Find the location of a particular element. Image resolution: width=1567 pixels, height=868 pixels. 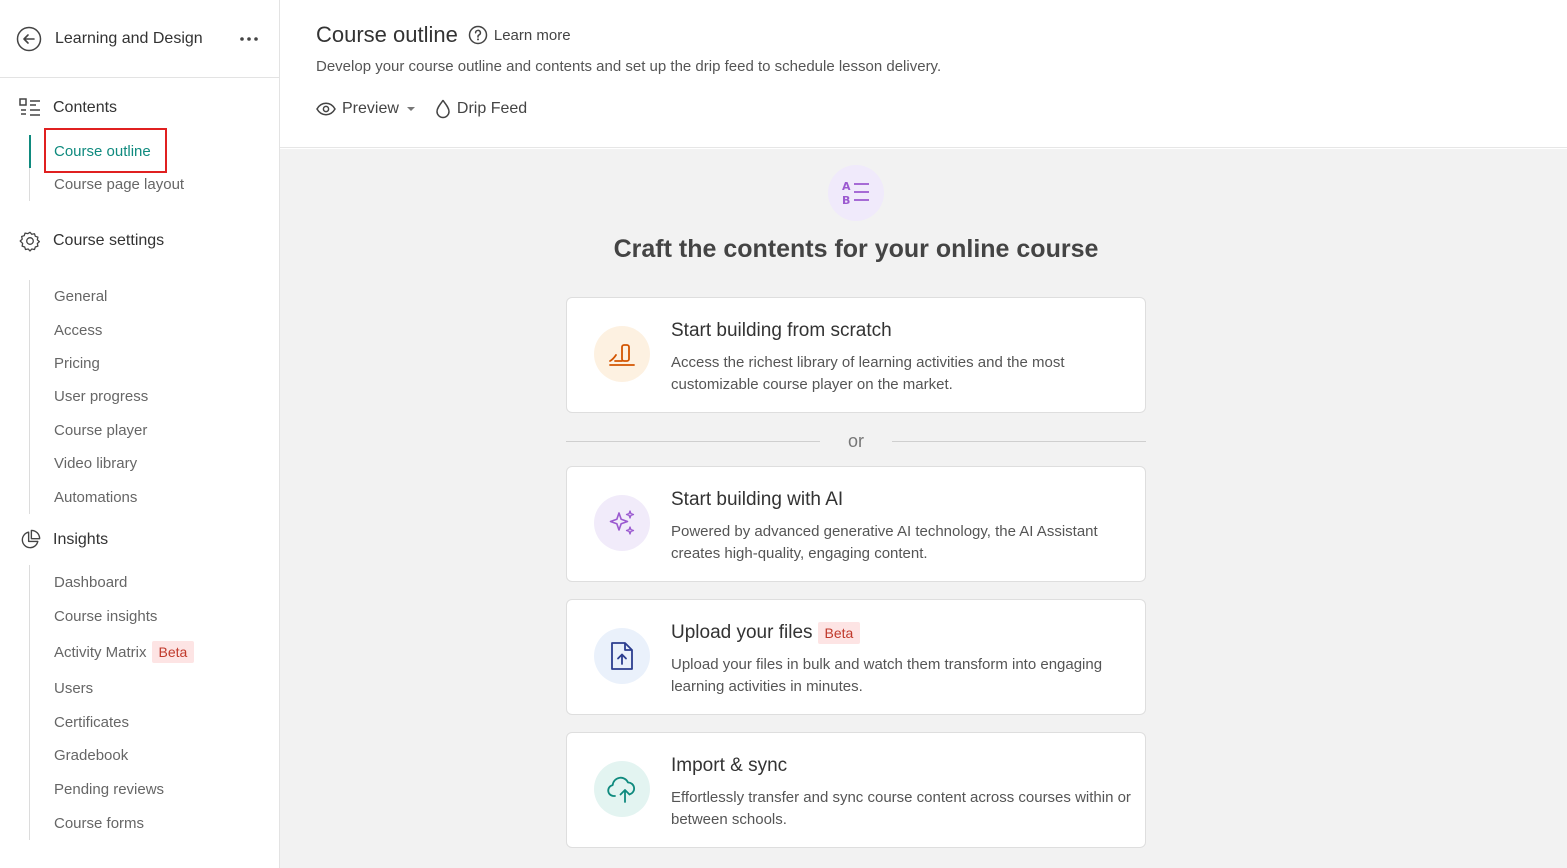

sparkles-icon is located at coordinates (622, 523).